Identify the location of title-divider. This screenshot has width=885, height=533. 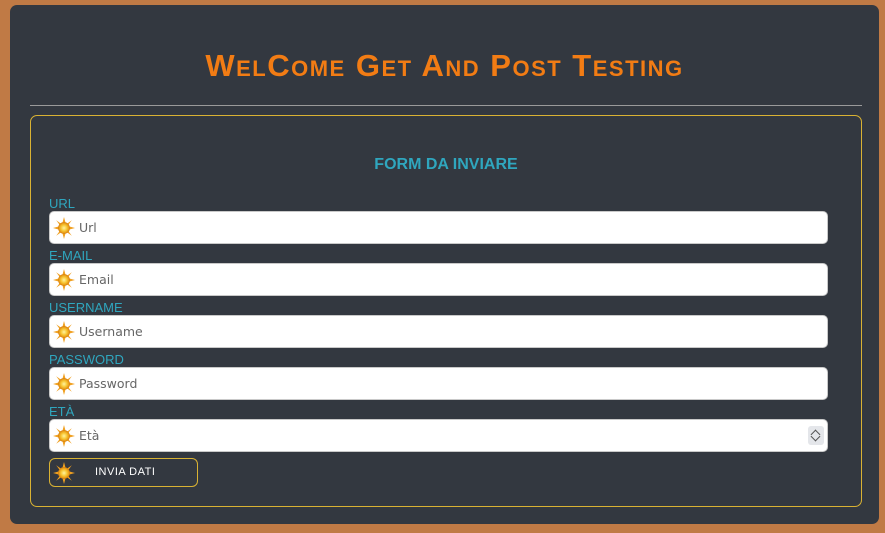
(446, 105).